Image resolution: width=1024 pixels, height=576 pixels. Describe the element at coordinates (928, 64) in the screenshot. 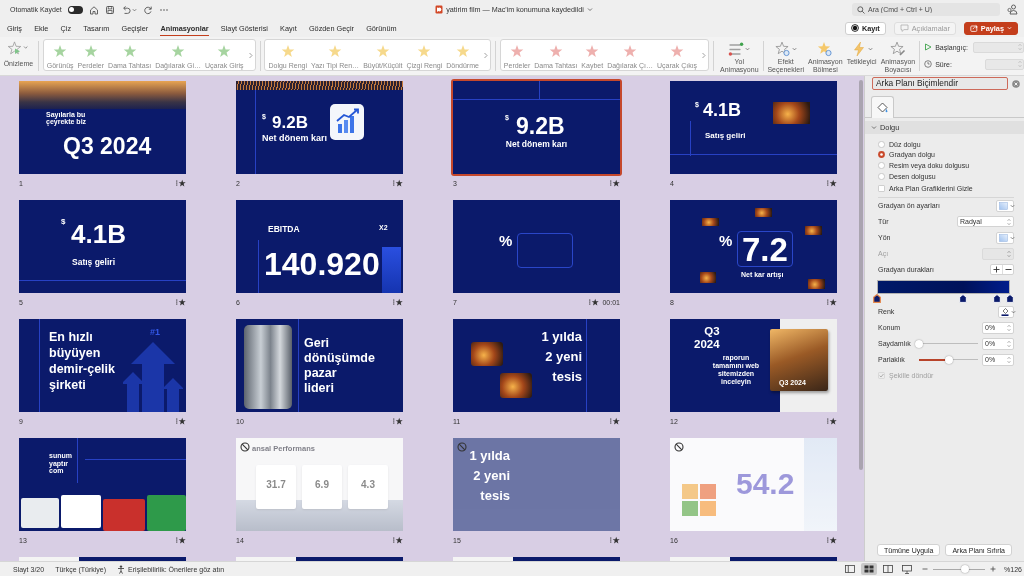

I see `clock-icon` at that location.